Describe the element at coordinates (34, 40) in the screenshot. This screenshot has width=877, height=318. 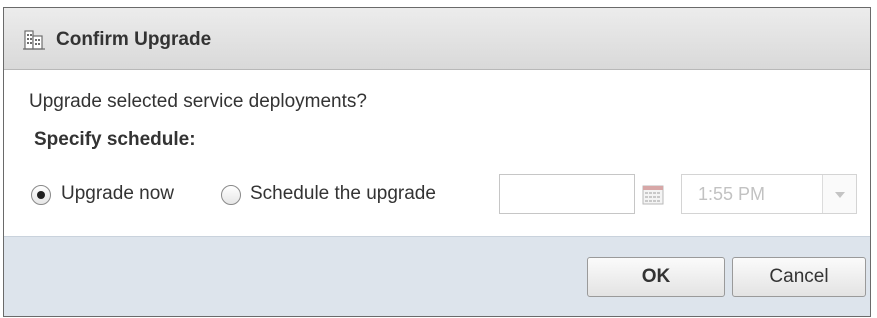
I see `building-icon` at that location.